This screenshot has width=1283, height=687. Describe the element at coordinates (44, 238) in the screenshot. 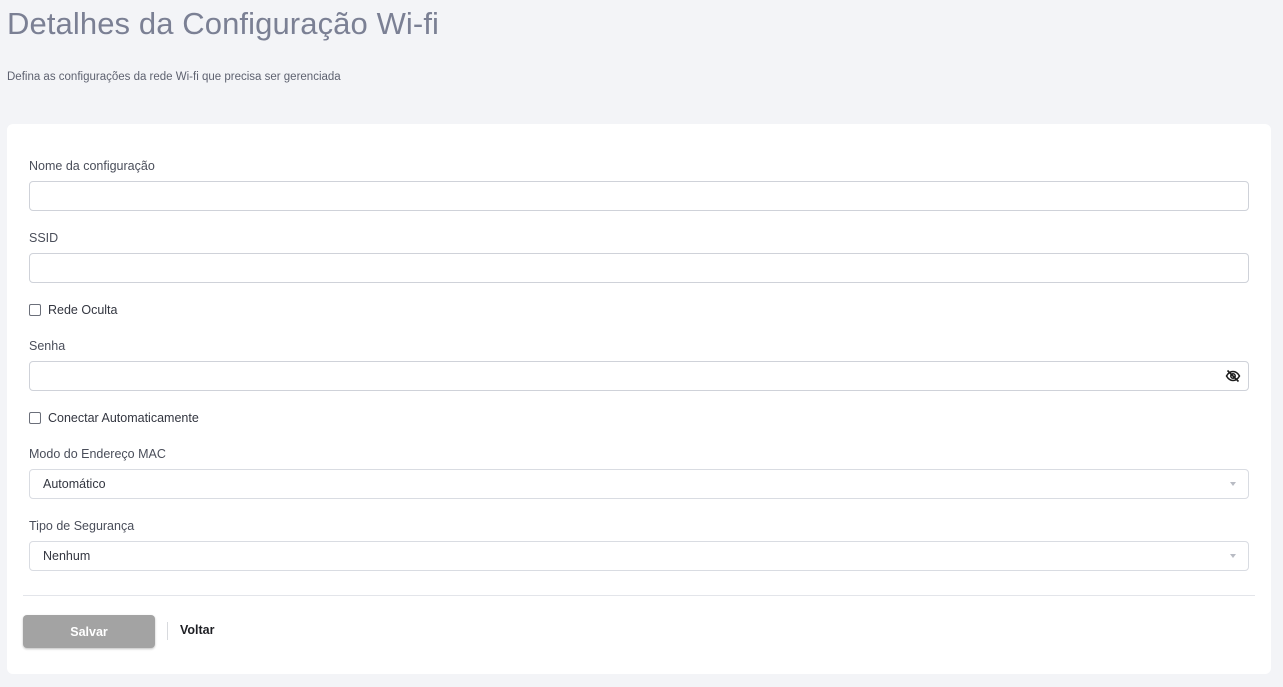

I see `ssid-label: SSID` at that location.